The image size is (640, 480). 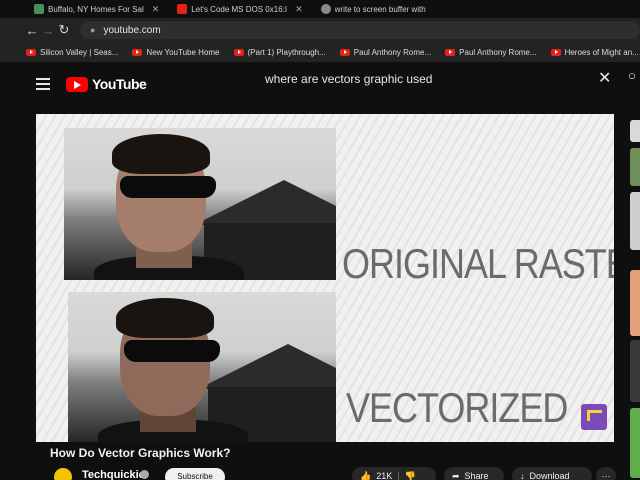 I want to click on browser-tab-3: write to screen buffer with, so click(x=373, y=9).